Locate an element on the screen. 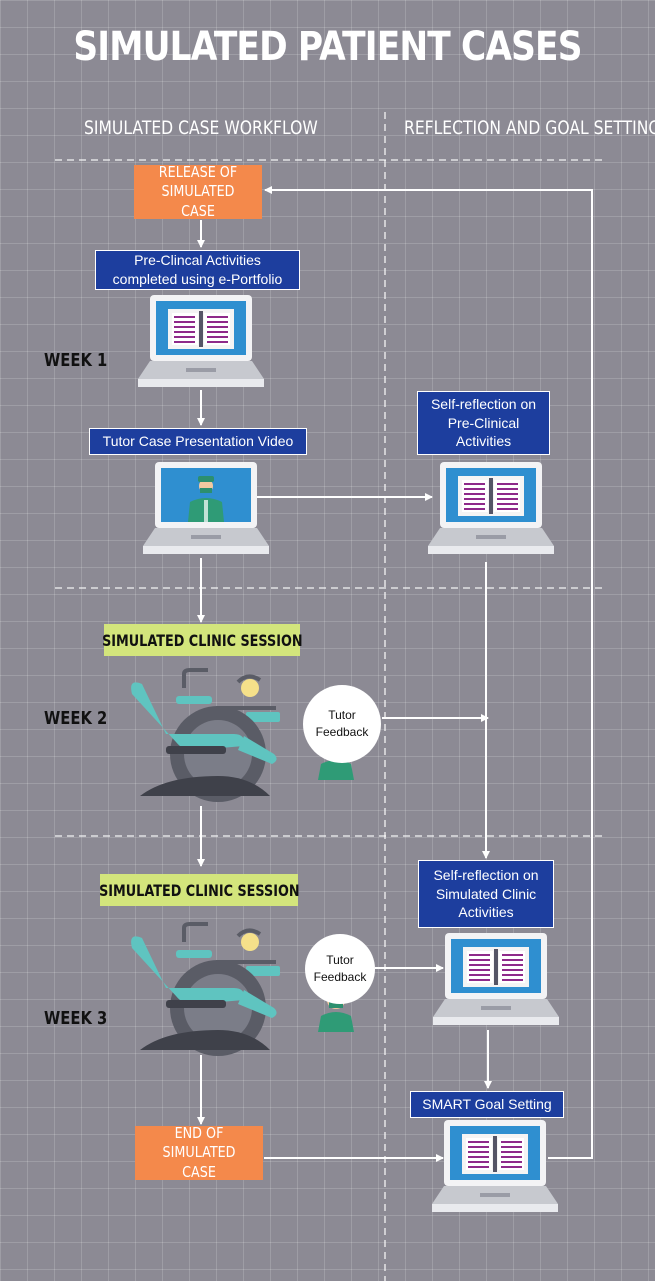  week-label-3: WEEK 3 is located at coordinates (76, 1018).